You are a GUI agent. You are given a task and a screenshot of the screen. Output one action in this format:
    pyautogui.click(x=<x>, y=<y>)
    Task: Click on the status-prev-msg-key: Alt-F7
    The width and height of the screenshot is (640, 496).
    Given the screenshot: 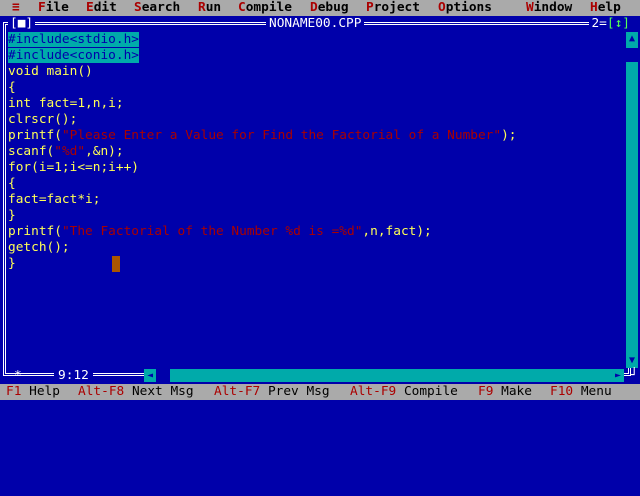 What is the action you would take?
    pyautogui.click(x=237, y=391)
    